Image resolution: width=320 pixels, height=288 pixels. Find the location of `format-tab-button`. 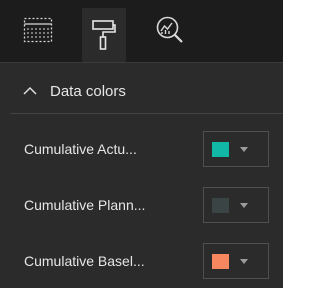

format-tab-button is located at coordinates (104, 35).